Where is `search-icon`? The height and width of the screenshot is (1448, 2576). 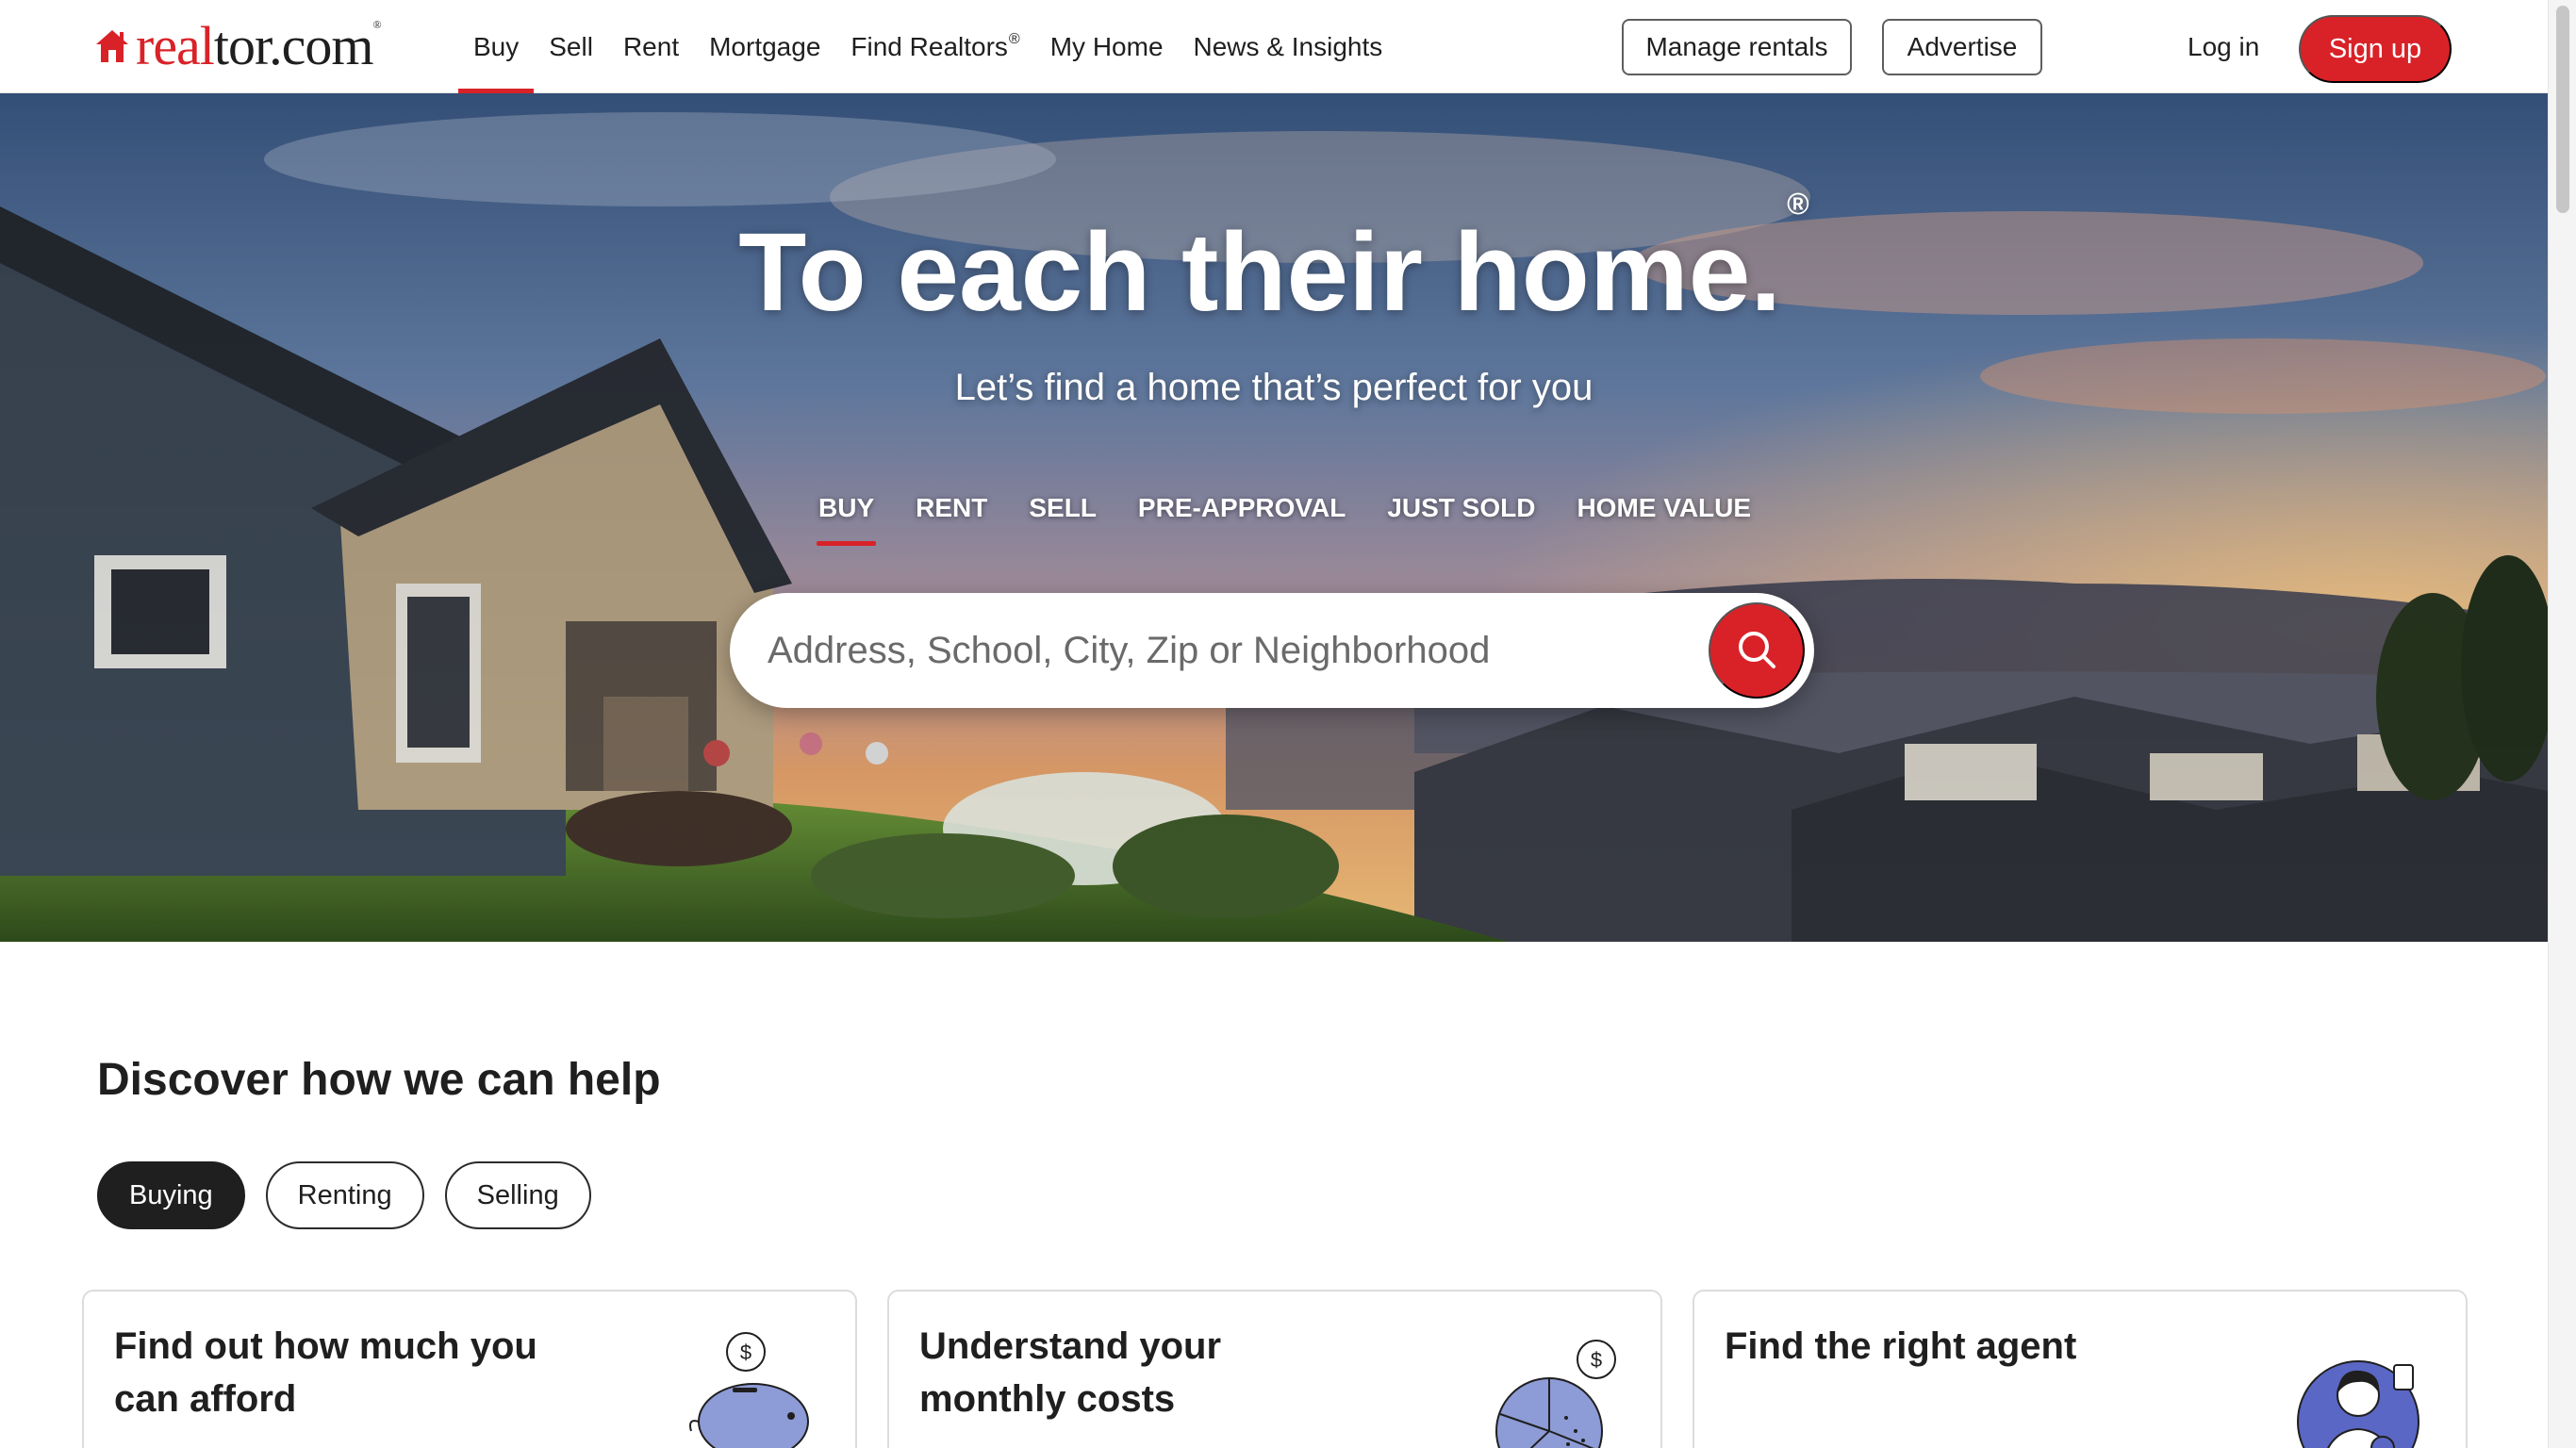 search-icon is located at coordinates (1756, 651).